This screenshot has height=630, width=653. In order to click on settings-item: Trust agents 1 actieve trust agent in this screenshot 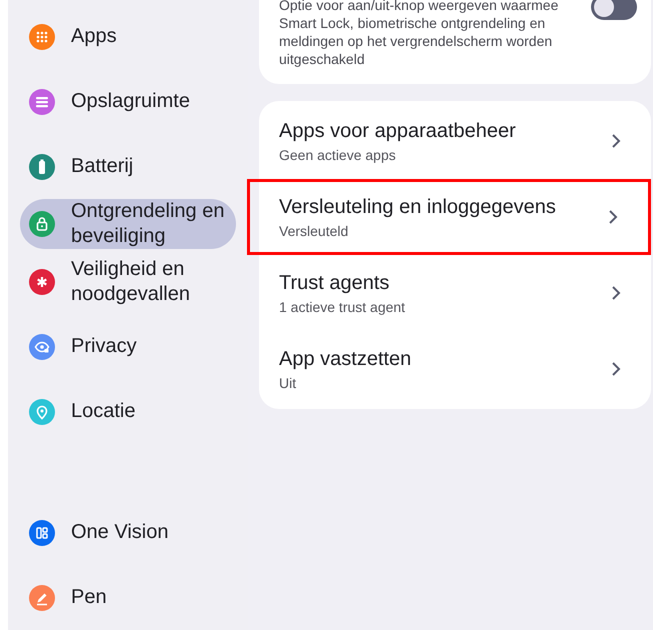, I will do `click(455, 293)`.